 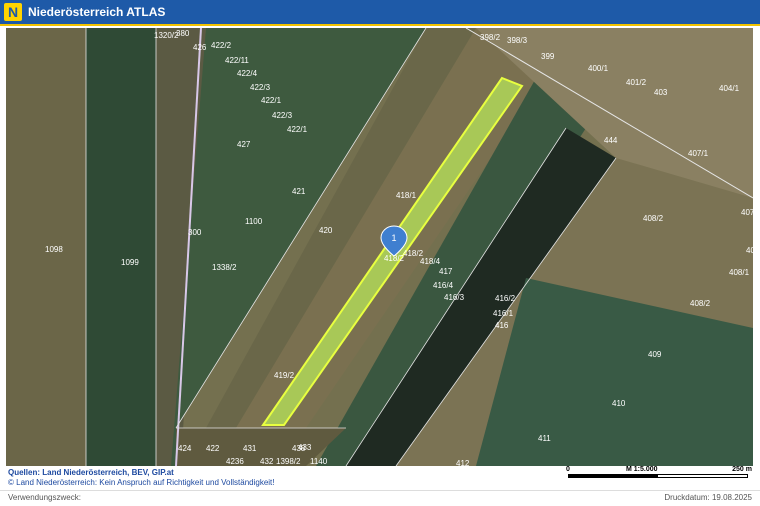 What do you see at coordinates (185, 448) in the screenshot?
I see `parcel-number-label: 424` at bounding box center [185, 448].